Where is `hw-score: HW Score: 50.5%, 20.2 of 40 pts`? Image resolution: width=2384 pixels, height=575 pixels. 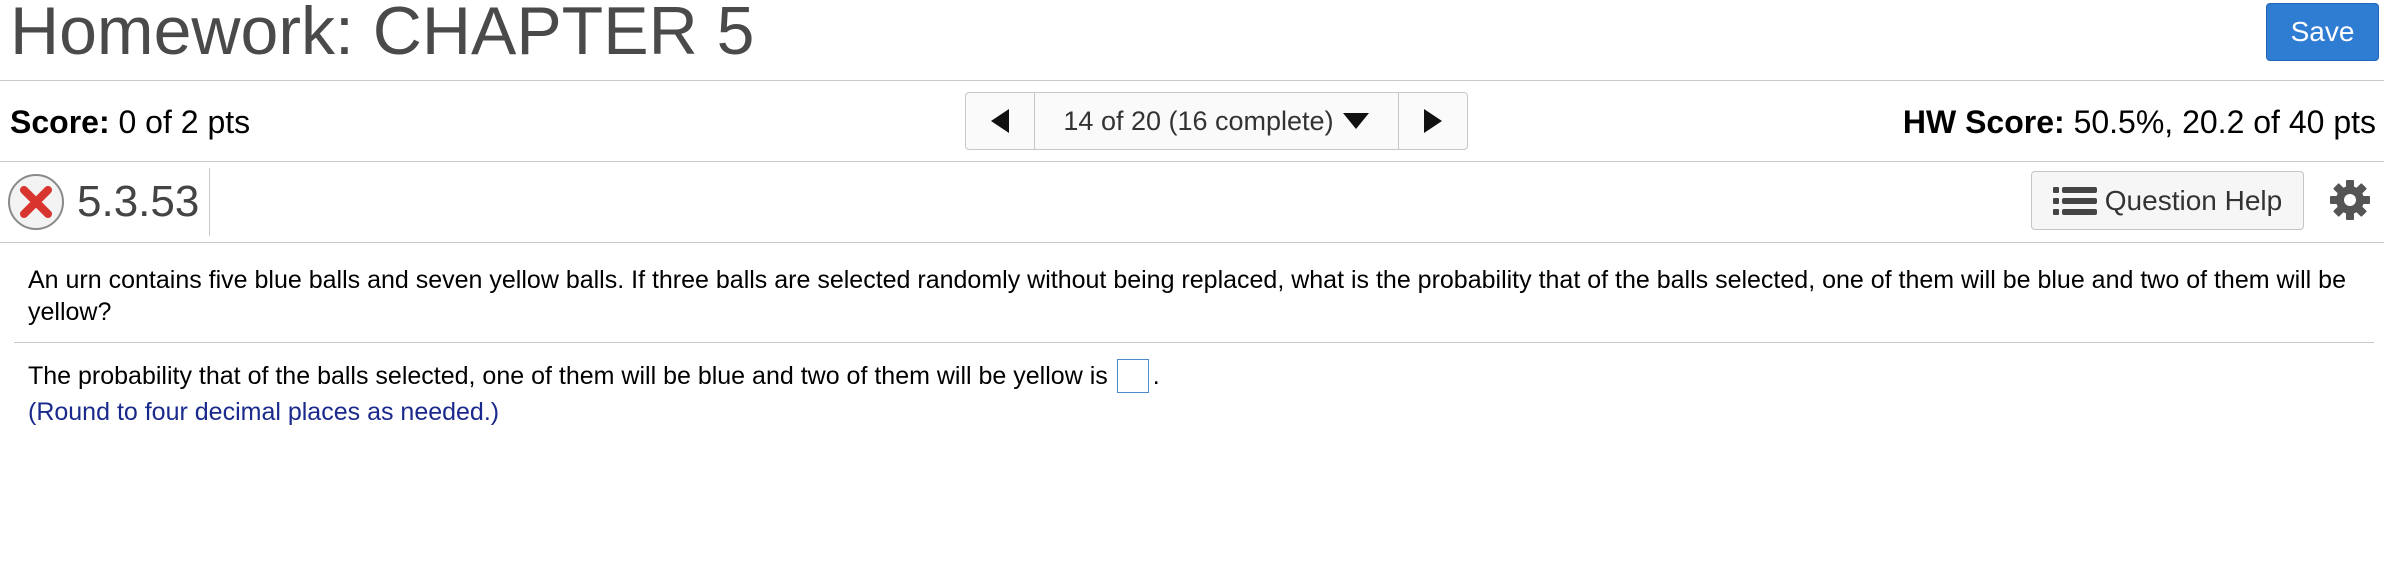
hw-score: HW Score: 50.5%, 20.2 of 40 pts is located at coordinates (2139, 122).